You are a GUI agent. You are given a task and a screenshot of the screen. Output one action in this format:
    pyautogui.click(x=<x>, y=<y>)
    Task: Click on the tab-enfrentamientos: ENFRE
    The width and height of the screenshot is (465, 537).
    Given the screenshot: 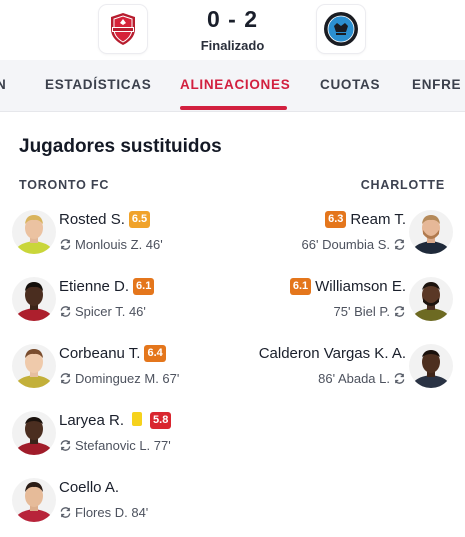 What is the action you would take?
    pyautogui.click(x=436, y=84)
    